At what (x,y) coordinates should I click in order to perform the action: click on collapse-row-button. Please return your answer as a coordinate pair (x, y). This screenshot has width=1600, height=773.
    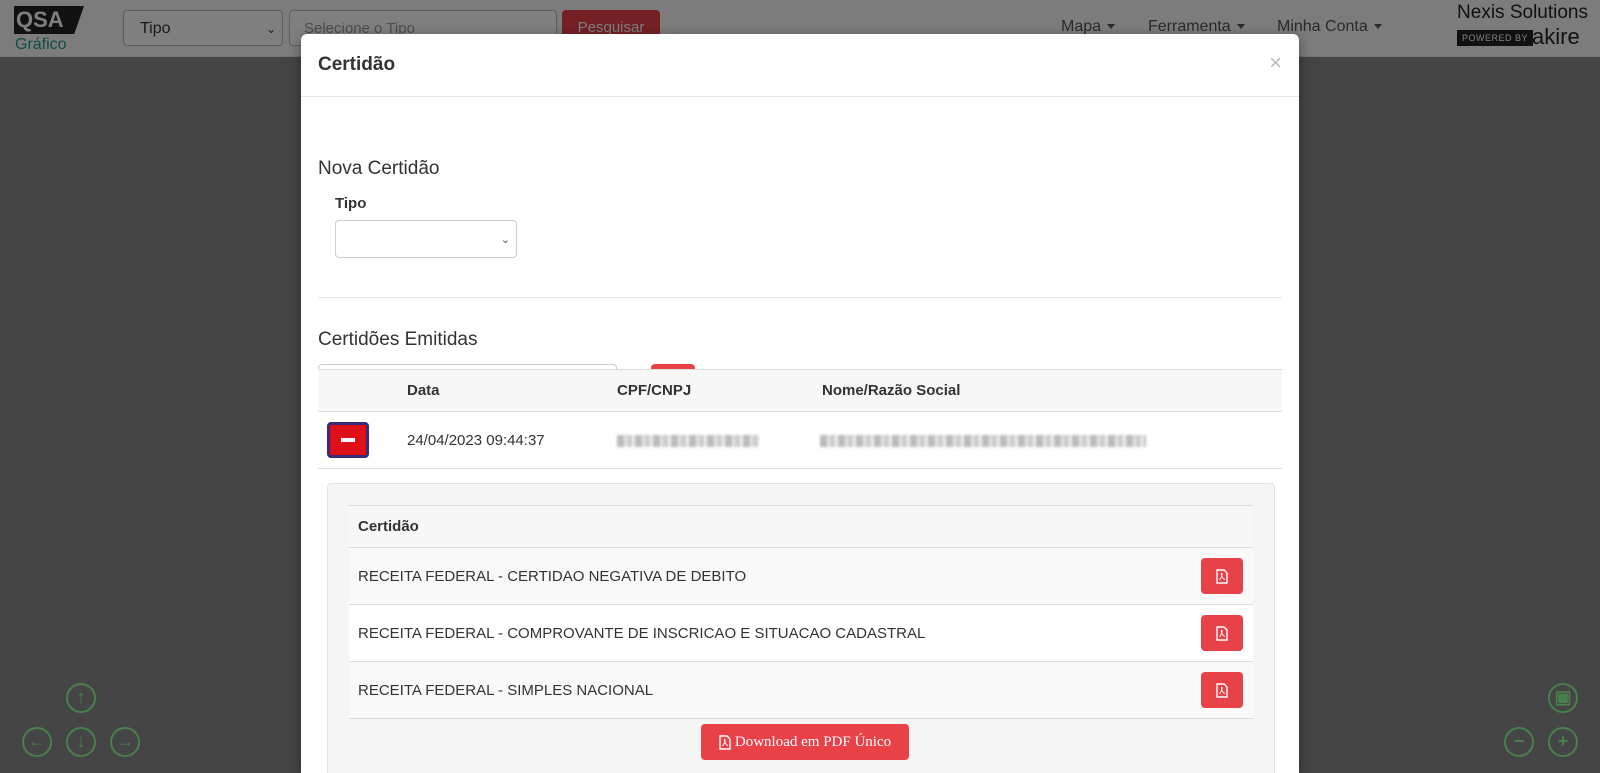
    Looking at the image, I should click on (348, 440).